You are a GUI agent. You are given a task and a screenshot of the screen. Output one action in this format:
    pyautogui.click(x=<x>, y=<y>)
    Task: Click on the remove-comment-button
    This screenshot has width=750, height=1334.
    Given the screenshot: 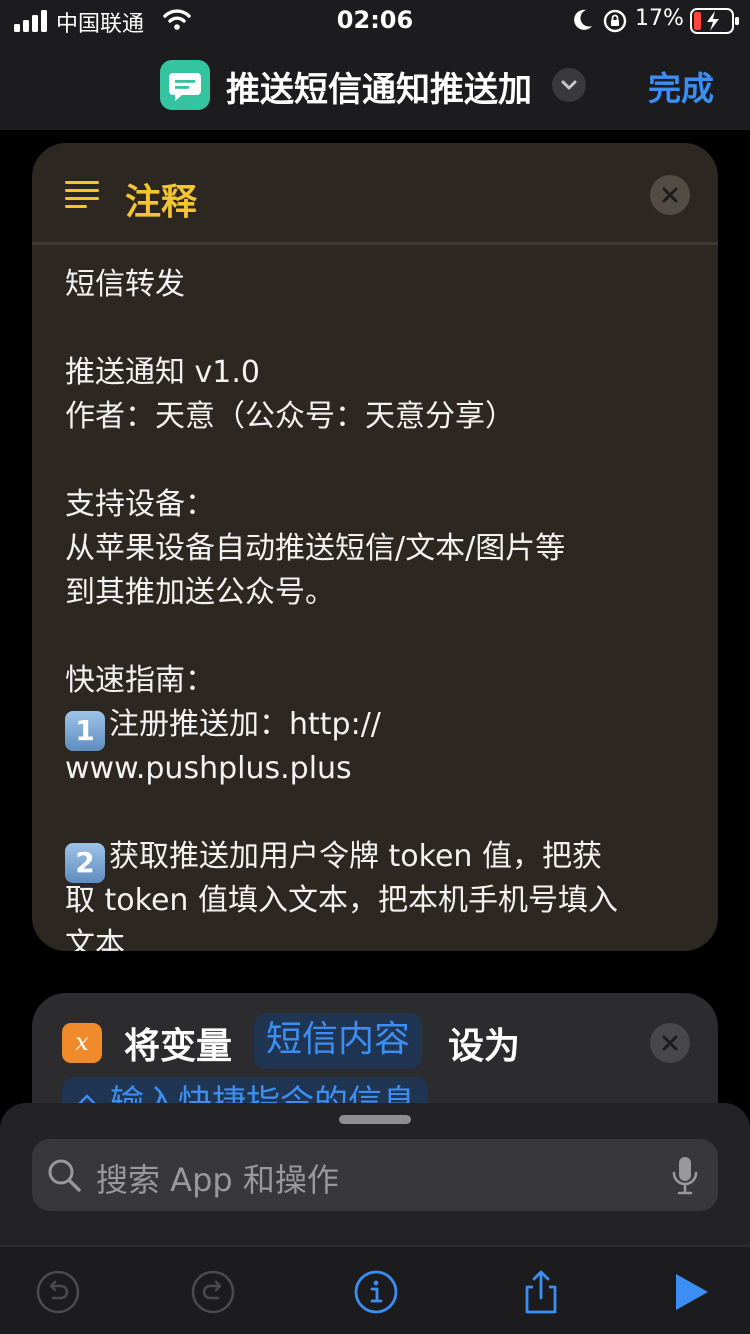 What is the action you would take?
    pyautogui.click(x=670, y=195)
    